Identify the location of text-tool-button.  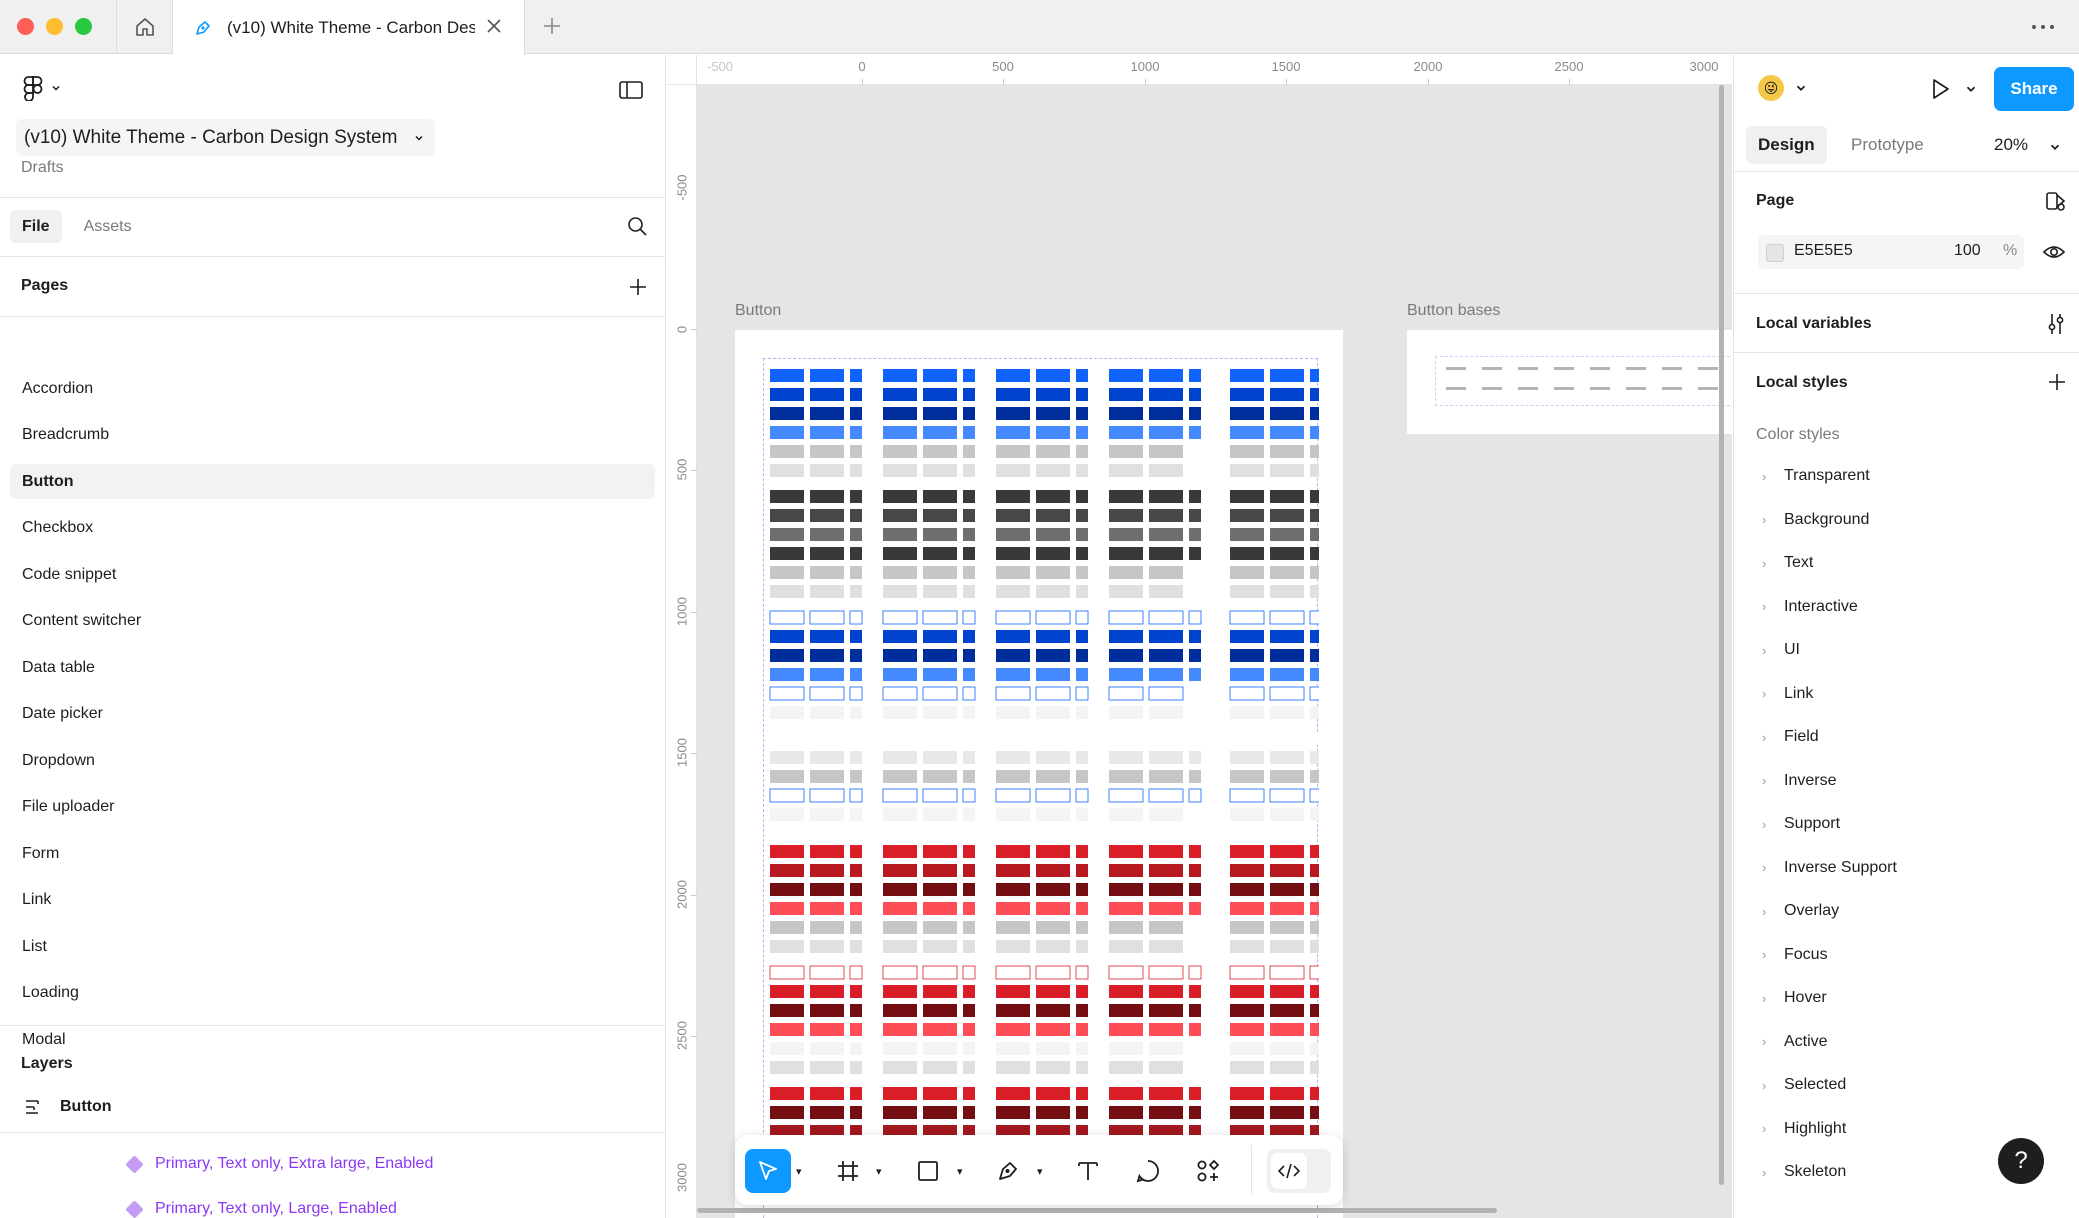
(1088, 1171).